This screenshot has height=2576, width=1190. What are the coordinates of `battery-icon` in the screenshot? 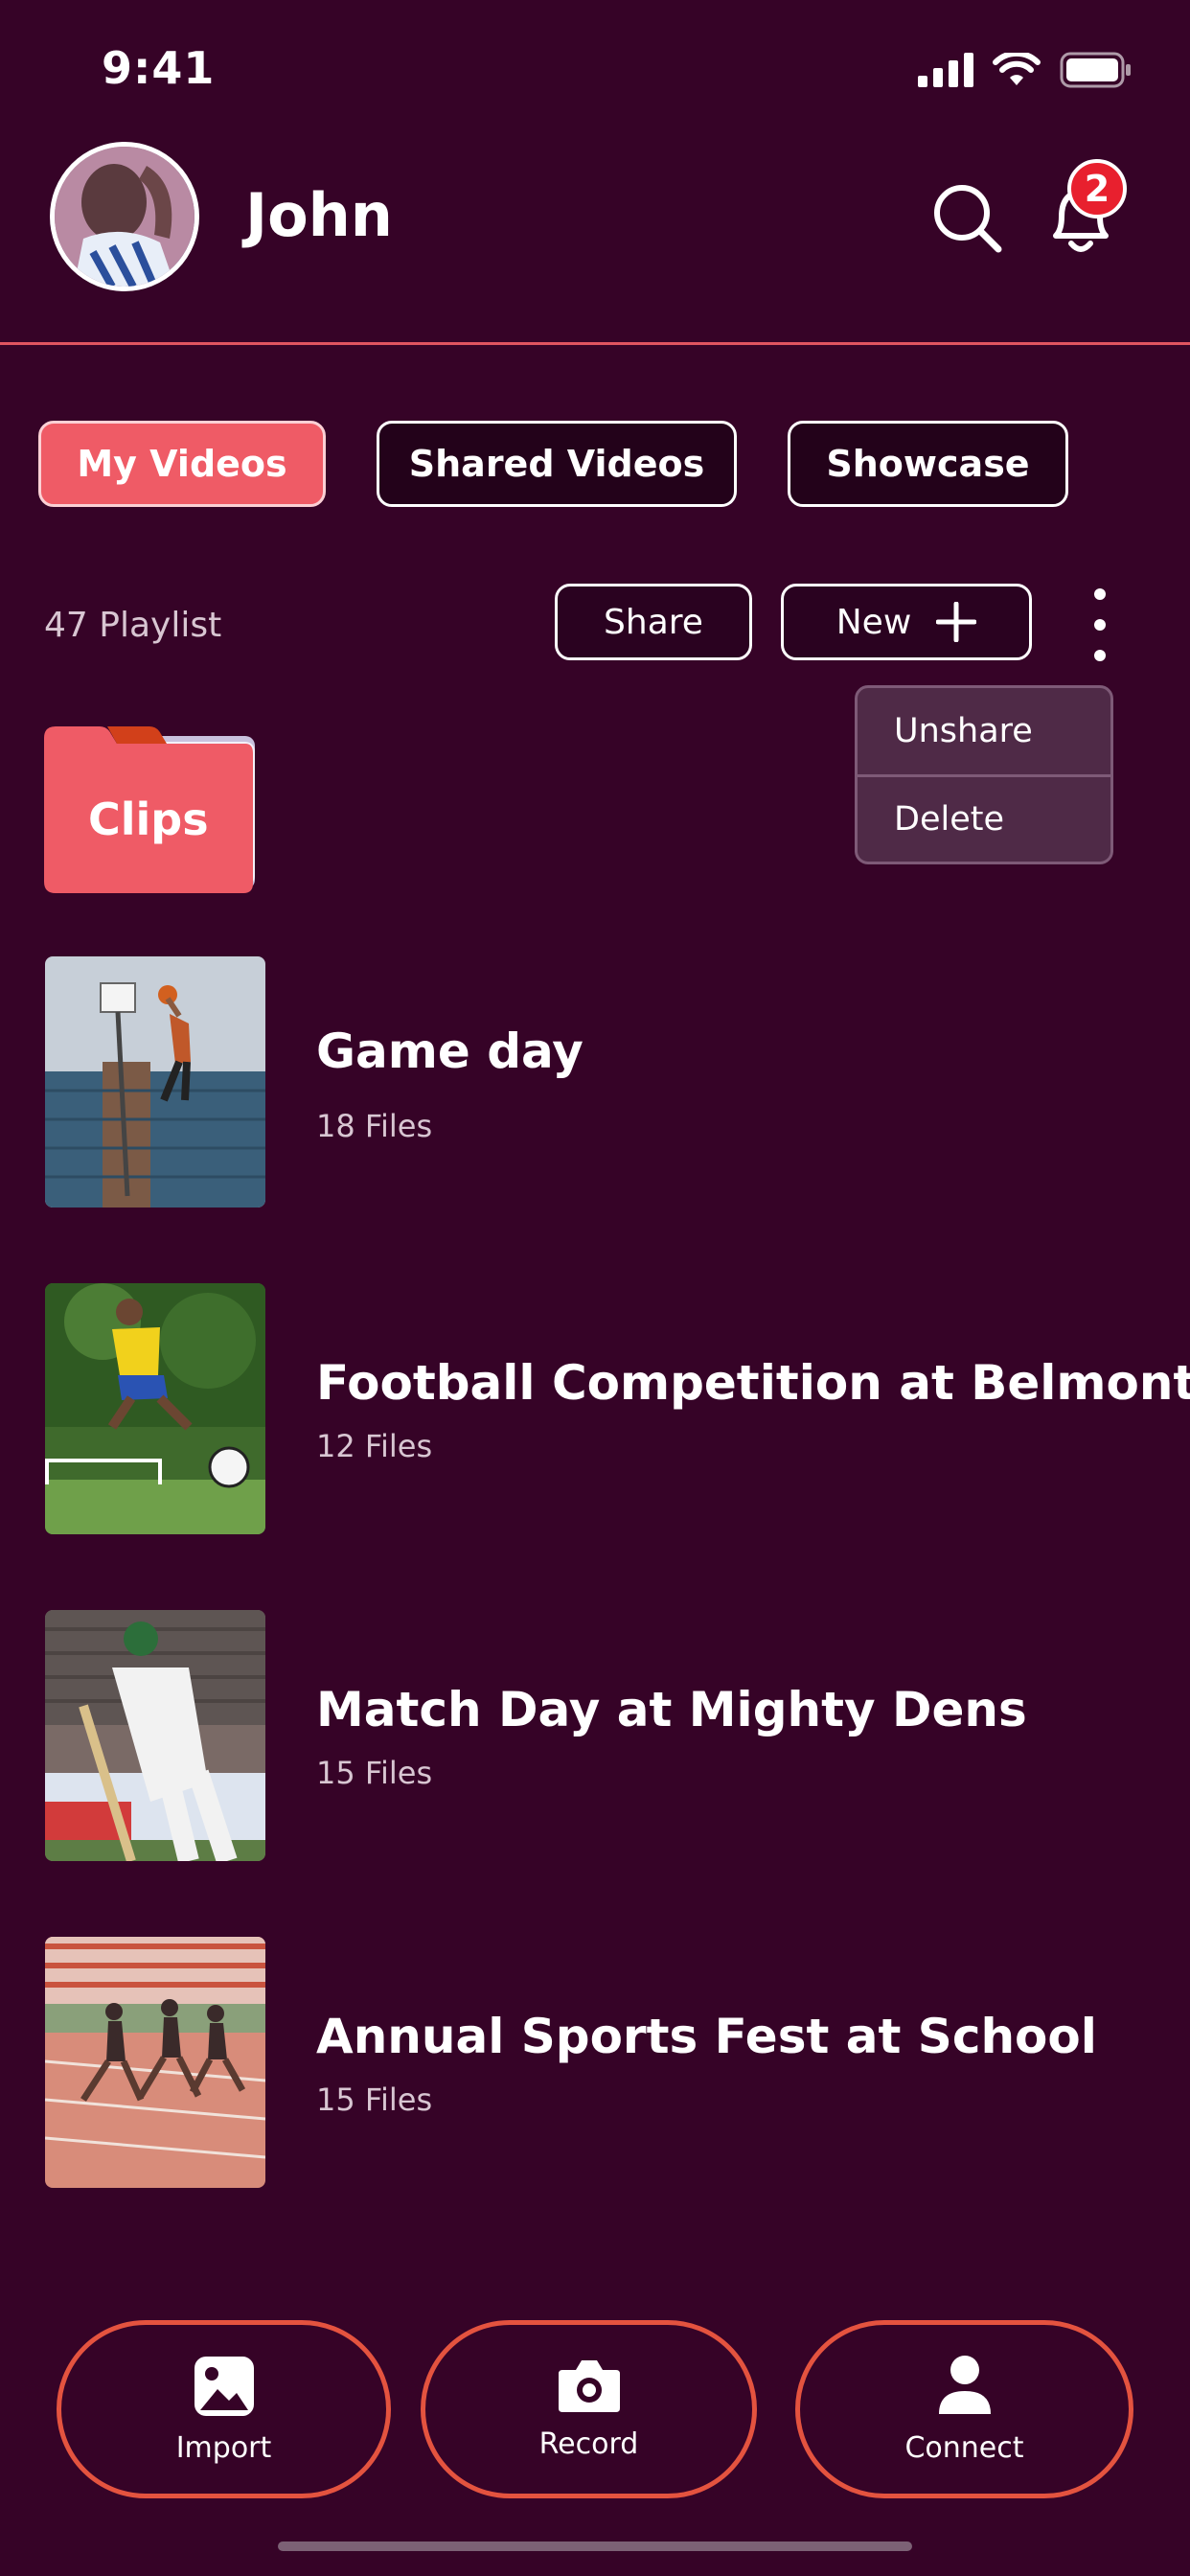 It's located at (1096, 70).